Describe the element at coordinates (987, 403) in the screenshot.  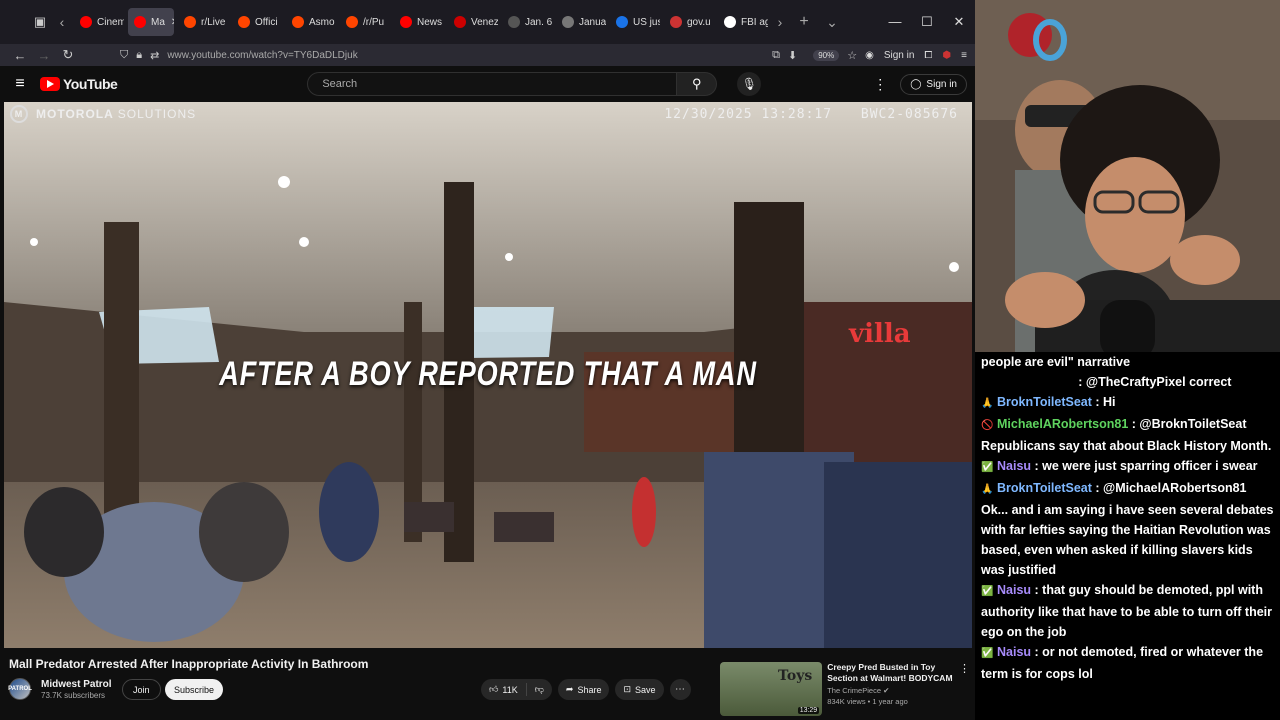
I see `chat-badge-icon: 🙏` at that location.